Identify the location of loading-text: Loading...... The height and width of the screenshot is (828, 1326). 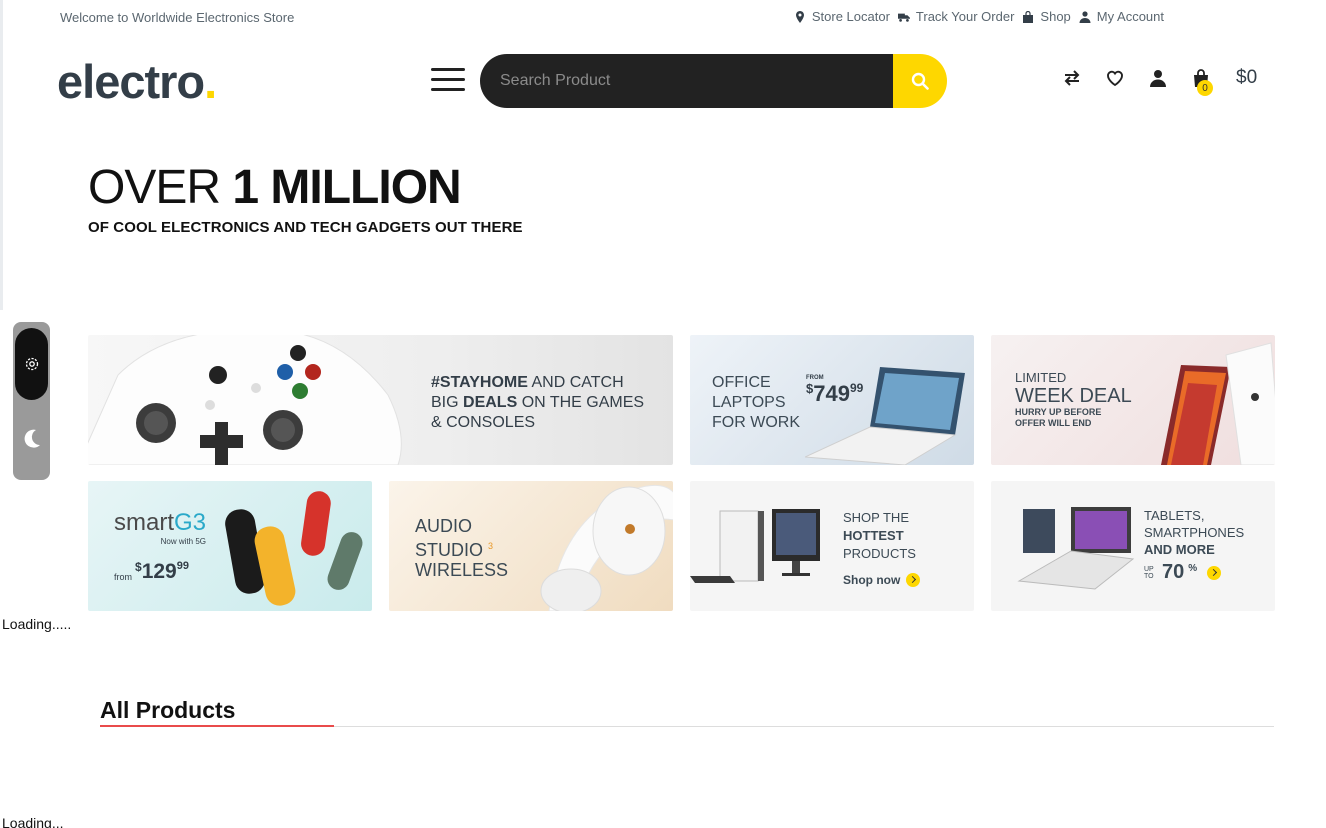
(37, 624).